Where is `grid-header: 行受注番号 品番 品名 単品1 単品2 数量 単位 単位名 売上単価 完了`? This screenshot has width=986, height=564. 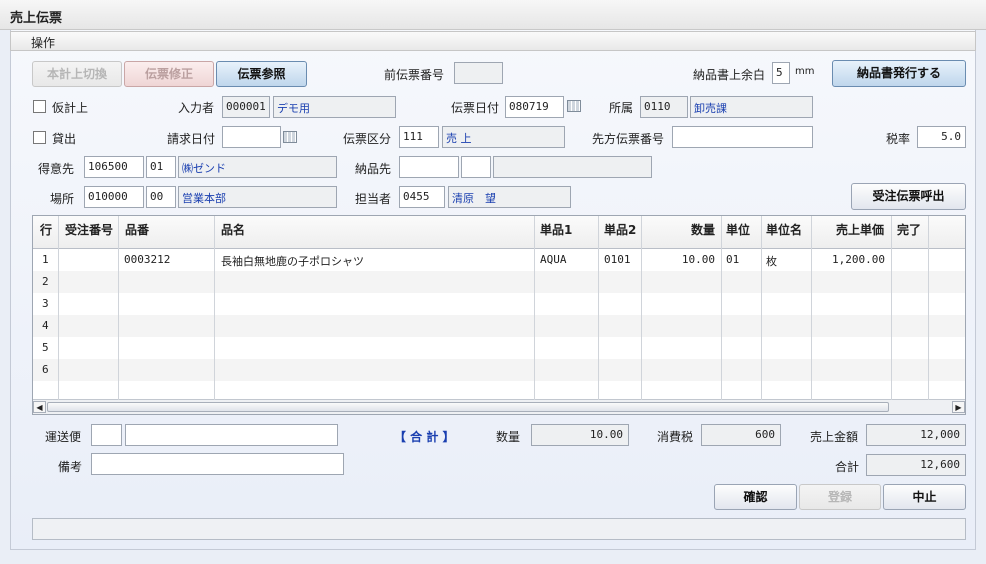 grid-header: 行受注番号 品番 品名 単品1 単品2 数量 単位 単位名 売上単価 完了 is located at coordinates (499, 232).